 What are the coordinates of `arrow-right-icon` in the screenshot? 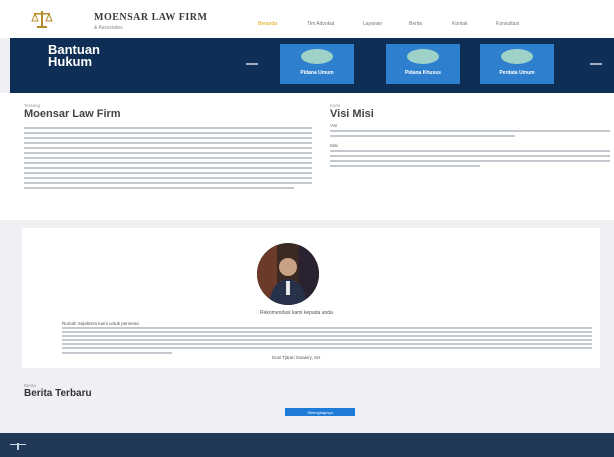 It's located at (596, 64).